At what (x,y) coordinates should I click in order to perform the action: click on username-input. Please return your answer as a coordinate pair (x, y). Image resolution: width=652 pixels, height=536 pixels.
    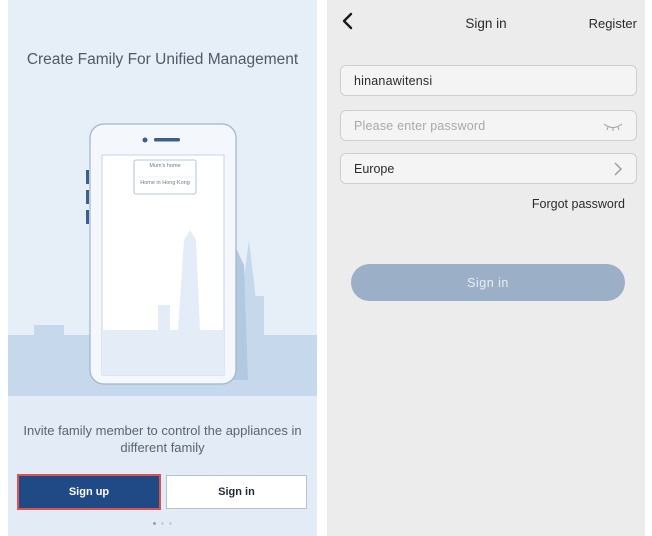
    Looking at the image, I should click on (488, 80).